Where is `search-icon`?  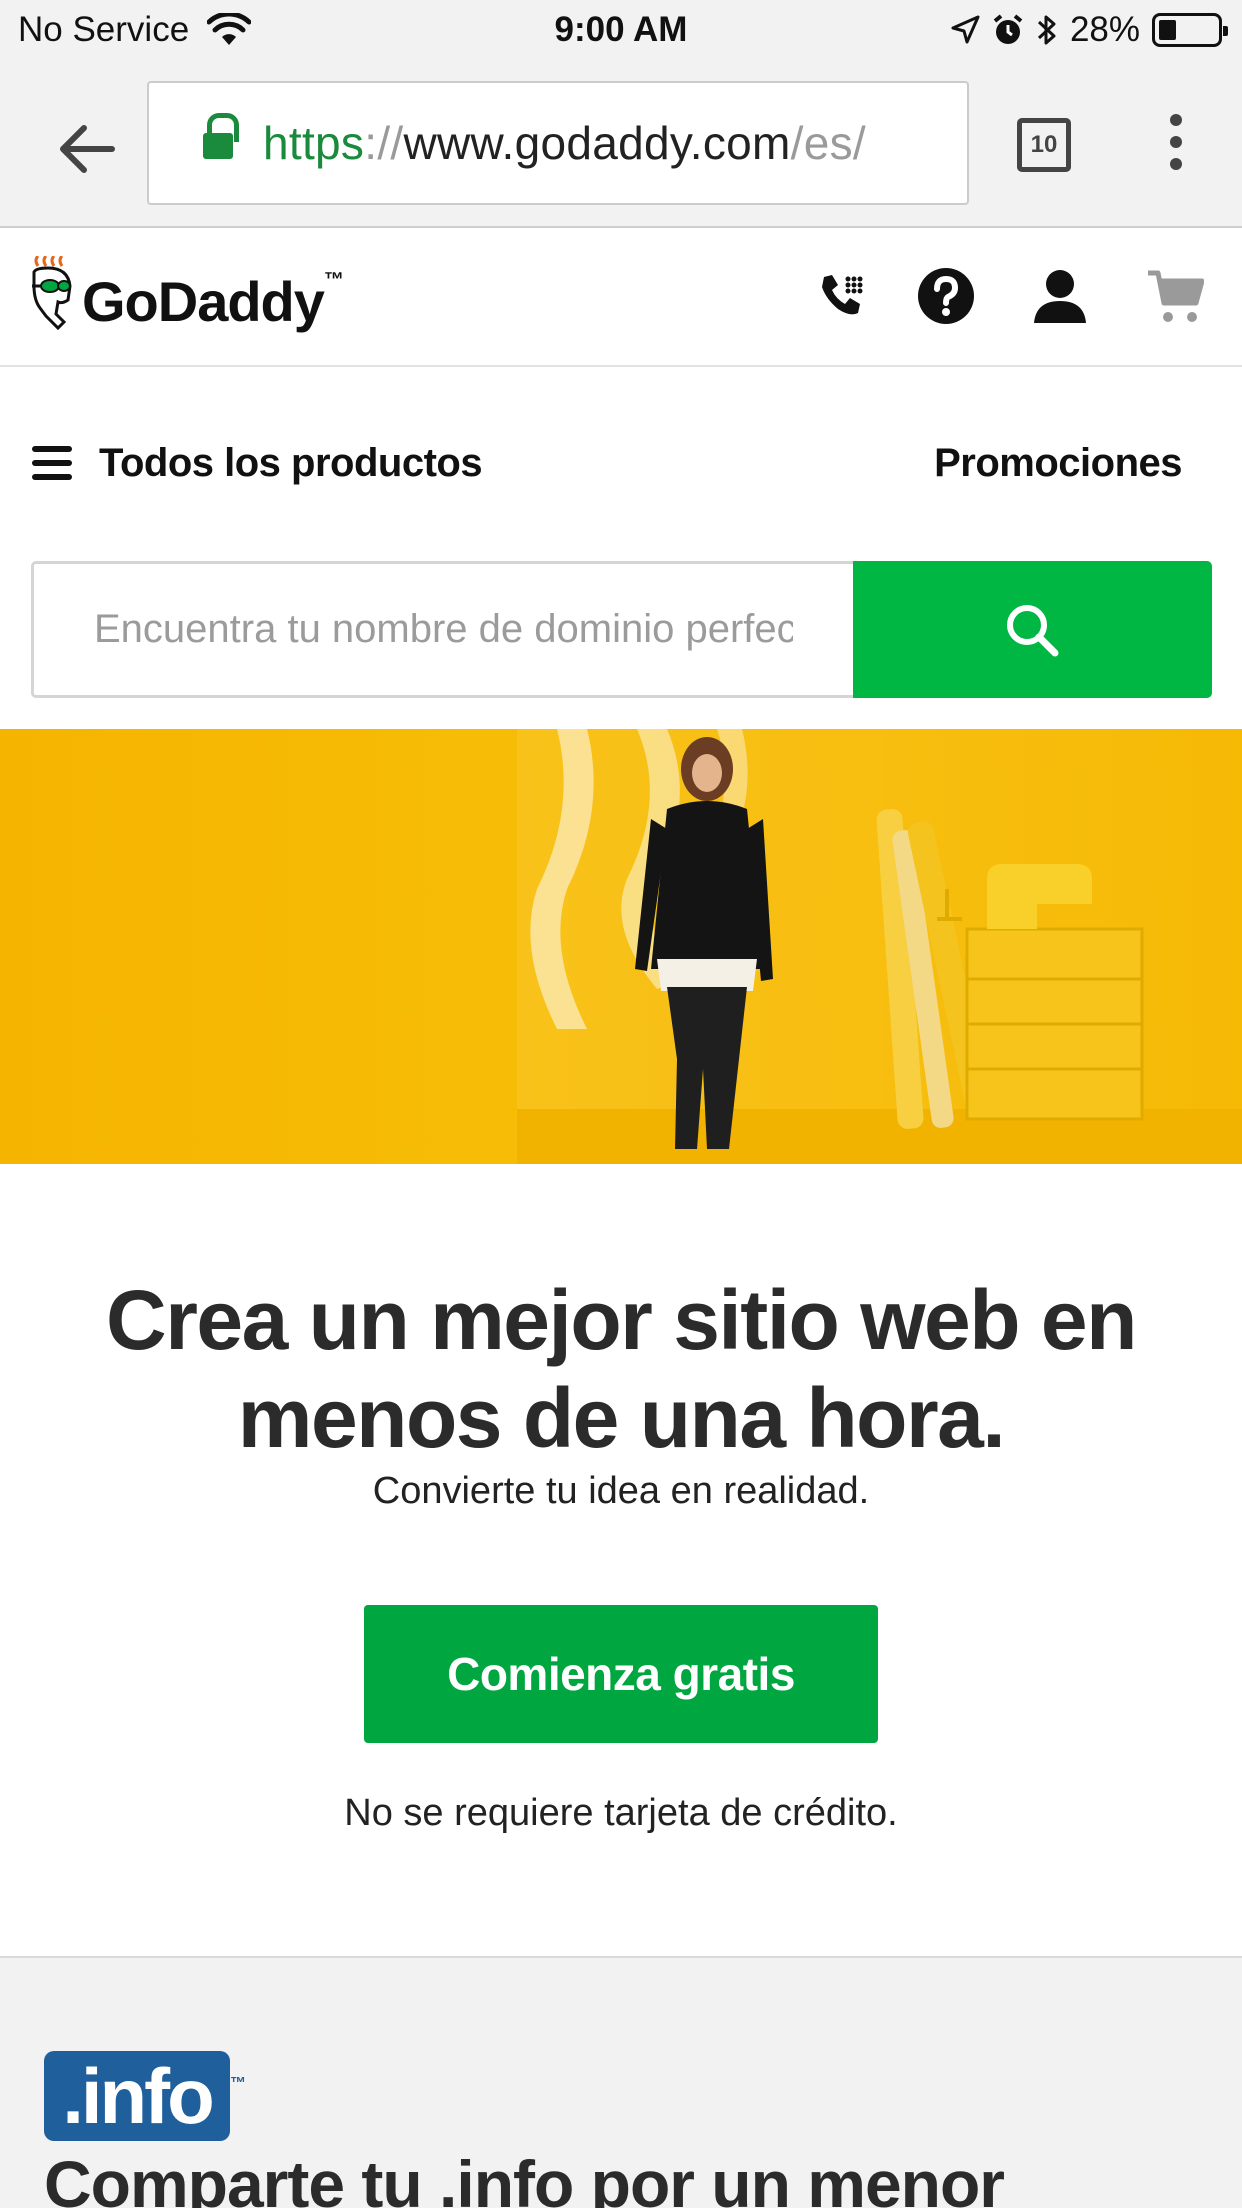 search-icon is located at coordinates (1033, 631).